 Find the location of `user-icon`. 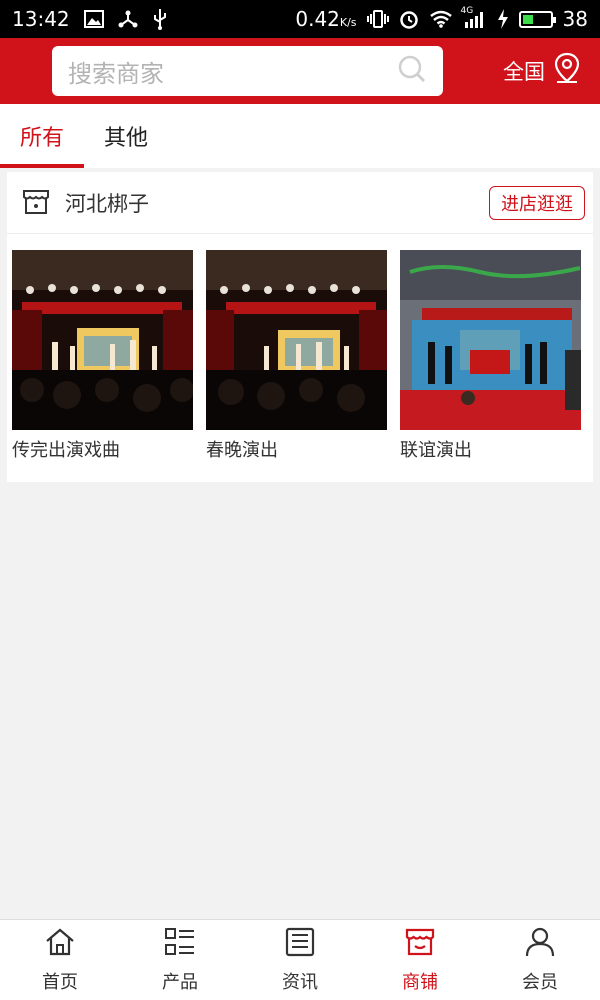

user-icon is located at coordinates (540, 944).